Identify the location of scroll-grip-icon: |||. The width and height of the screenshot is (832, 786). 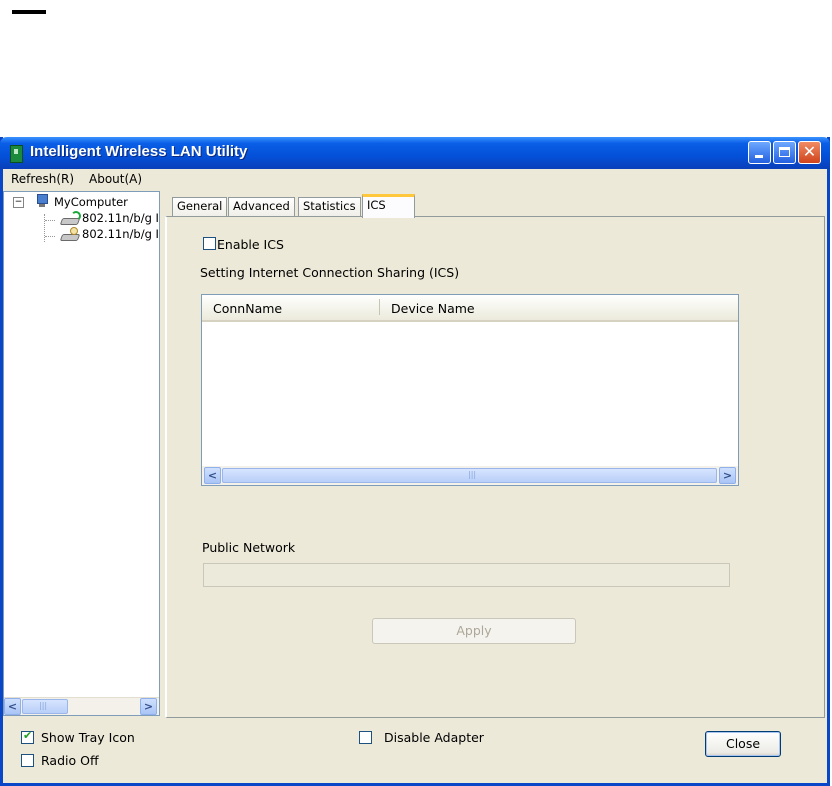
(43, 705).